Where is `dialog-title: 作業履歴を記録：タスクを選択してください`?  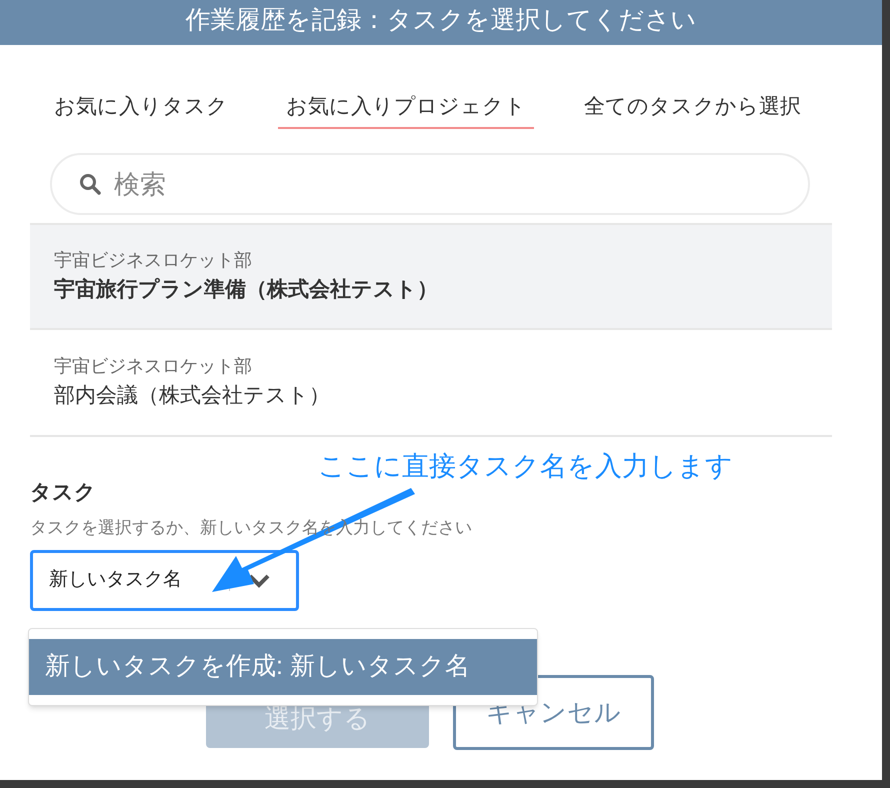 dialog-title: 作業履歴を記録：タスクを選択してください is located at coordinates (441, 22).